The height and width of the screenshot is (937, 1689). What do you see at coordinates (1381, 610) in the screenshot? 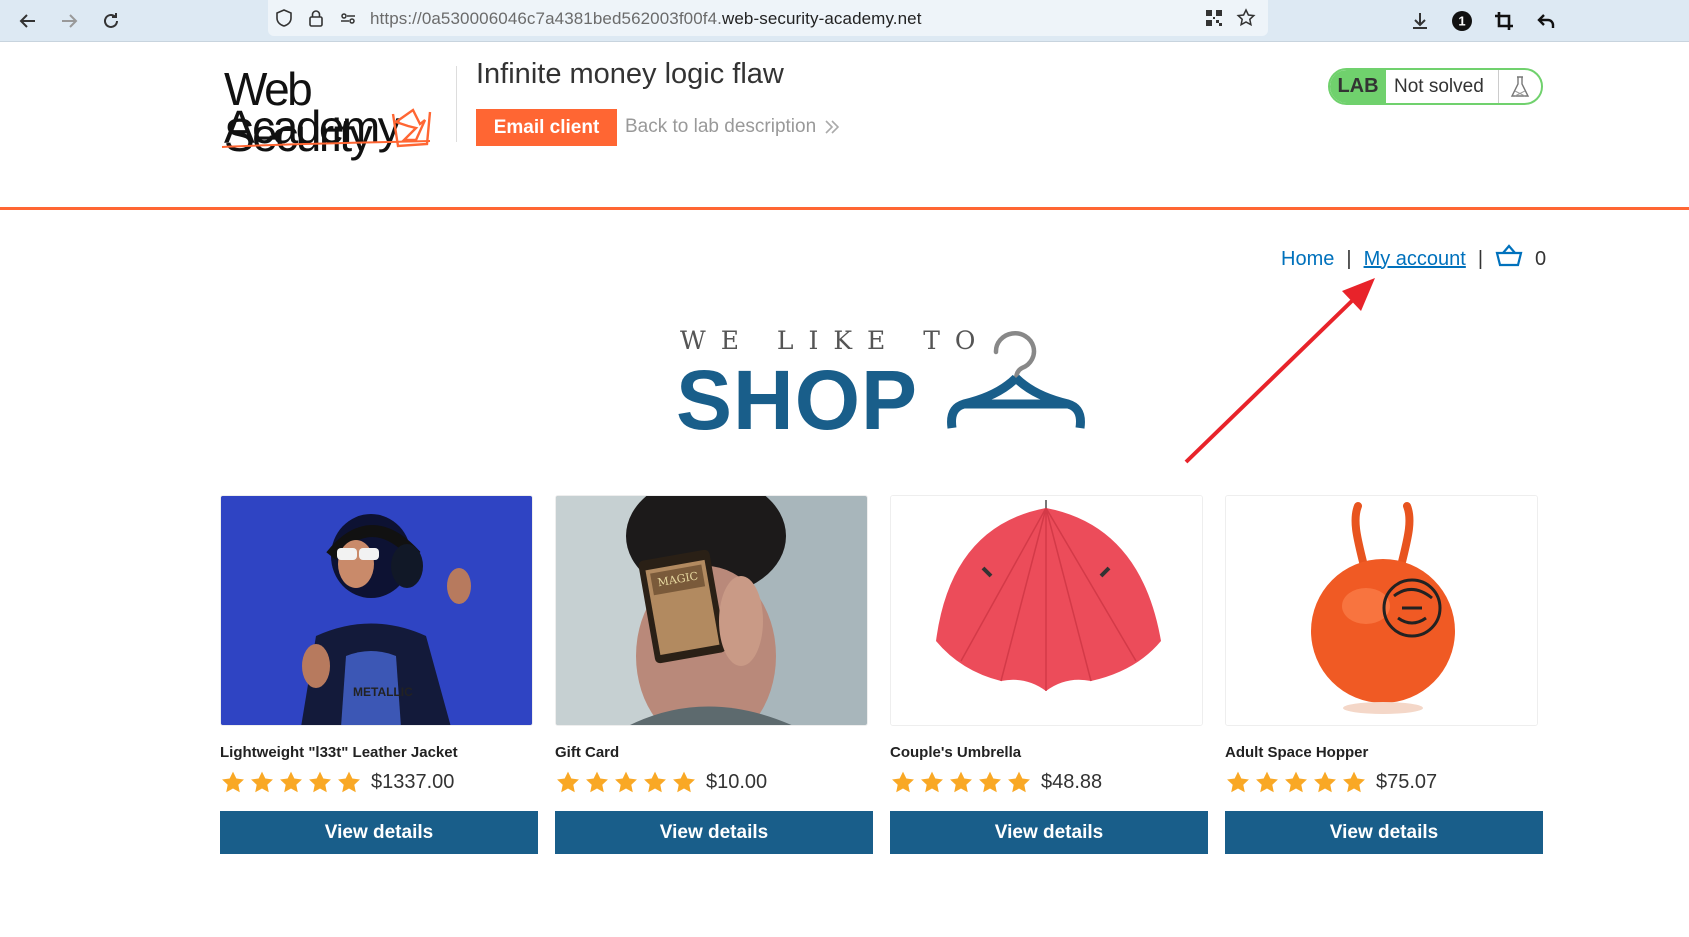
I see `product-image-space-hopper` at bounding box center [1381, 610].